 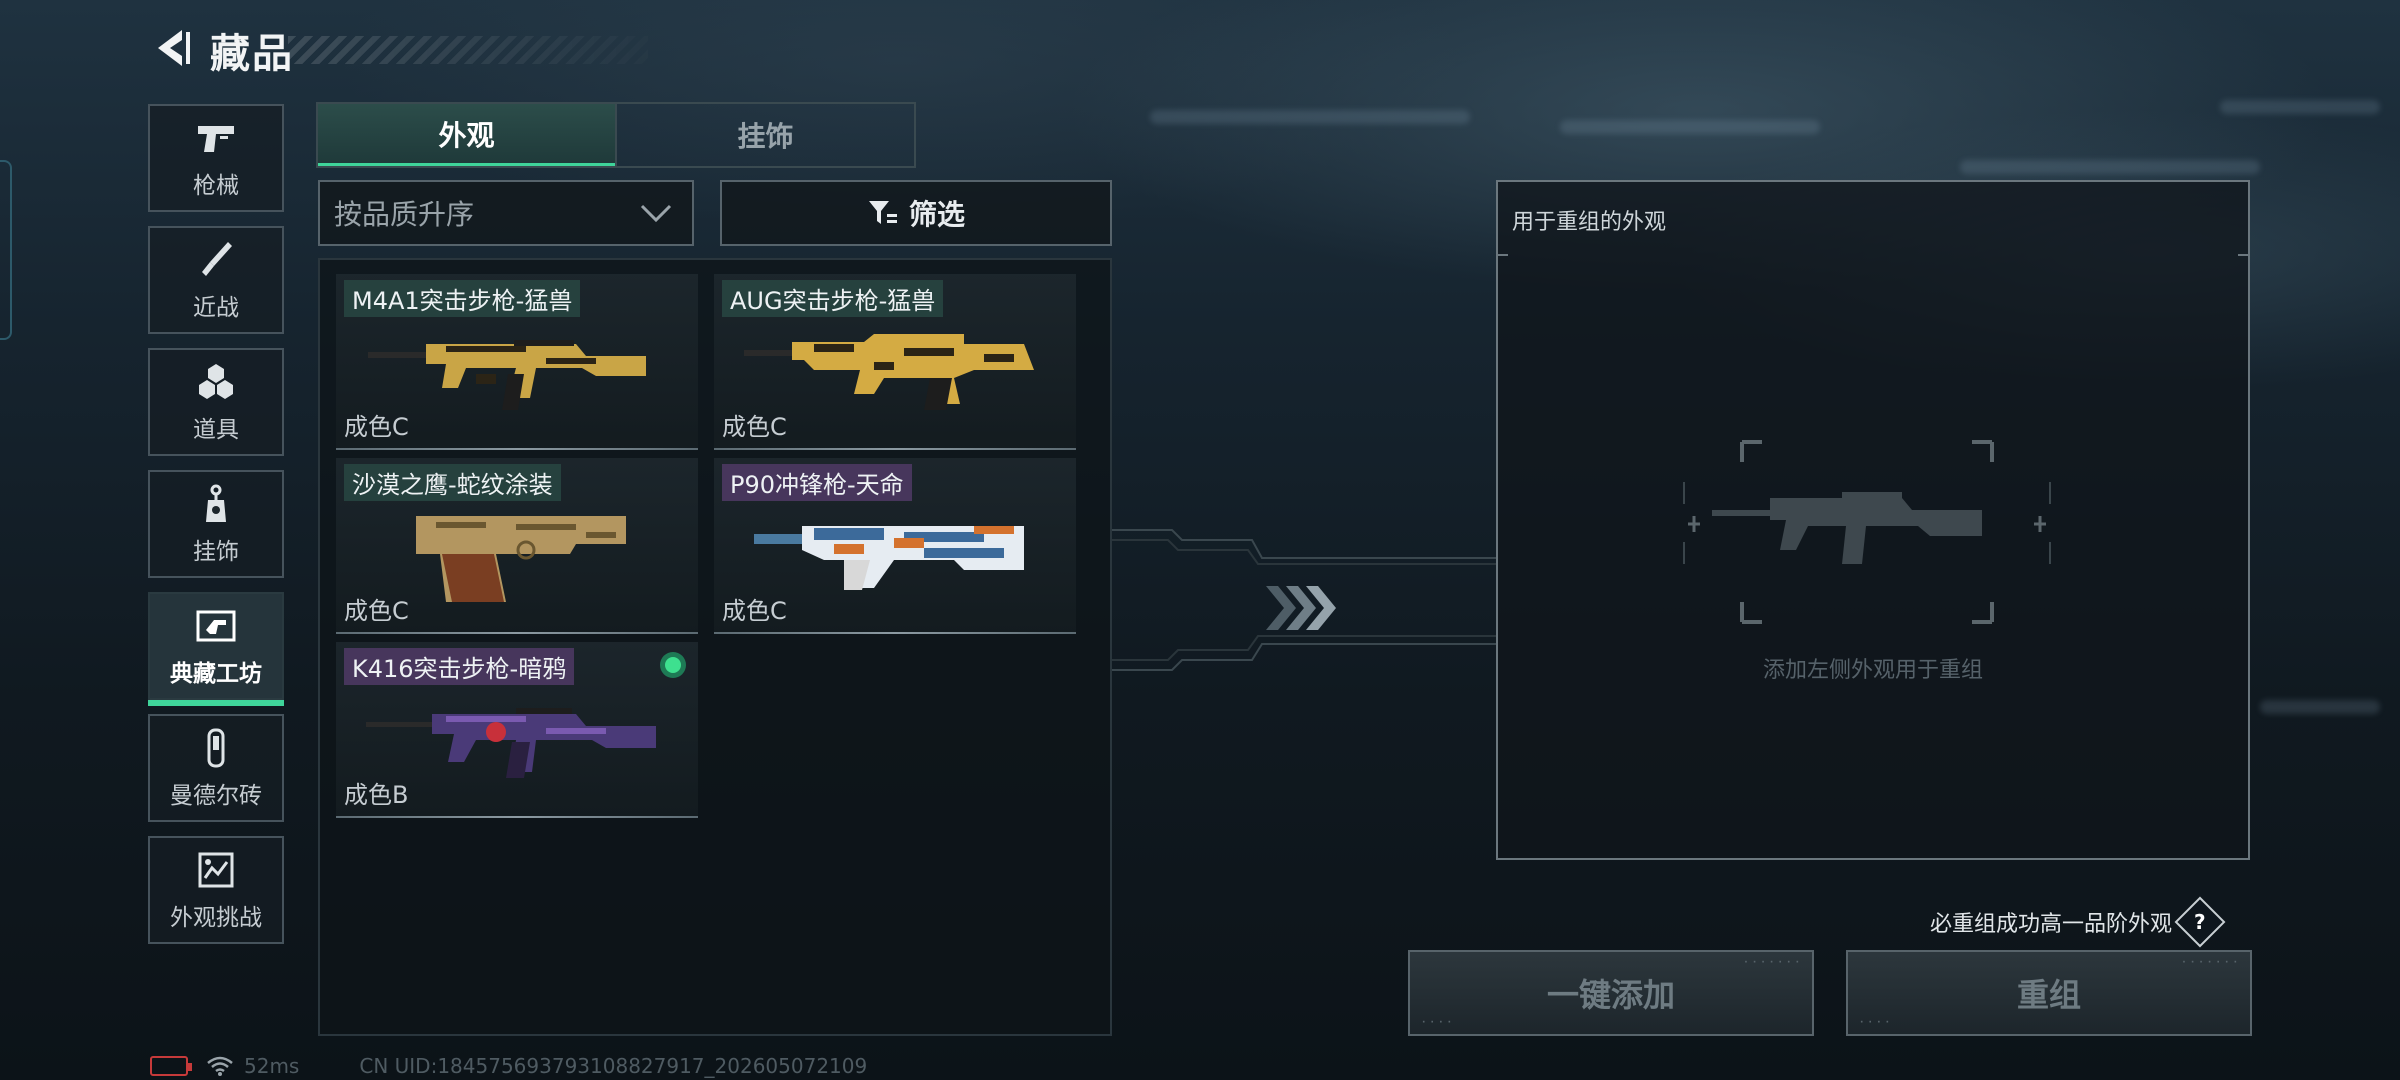 I want to click on sidebar-item-label: 典藏工坊, so click(x=216, y=674).